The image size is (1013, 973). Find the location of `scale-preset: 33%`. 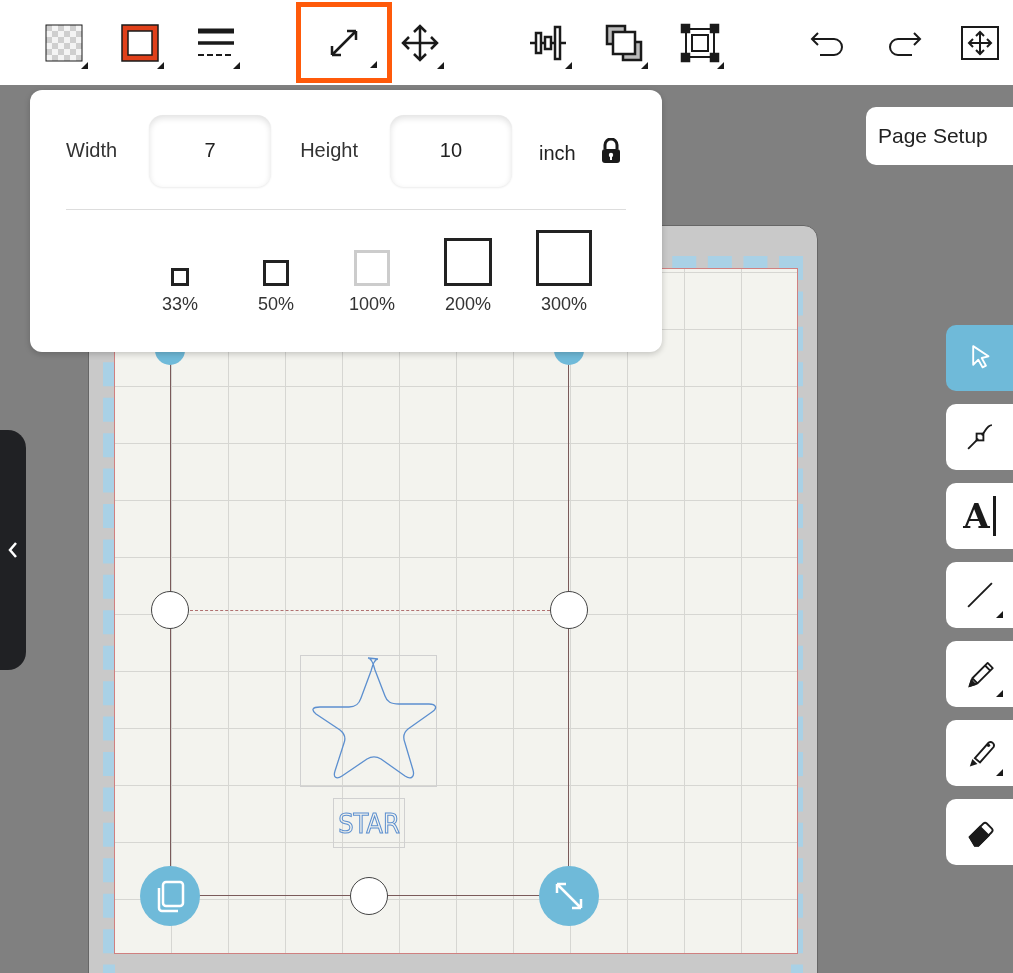

scale-preset: 33% is located at coordinates (180, 270).